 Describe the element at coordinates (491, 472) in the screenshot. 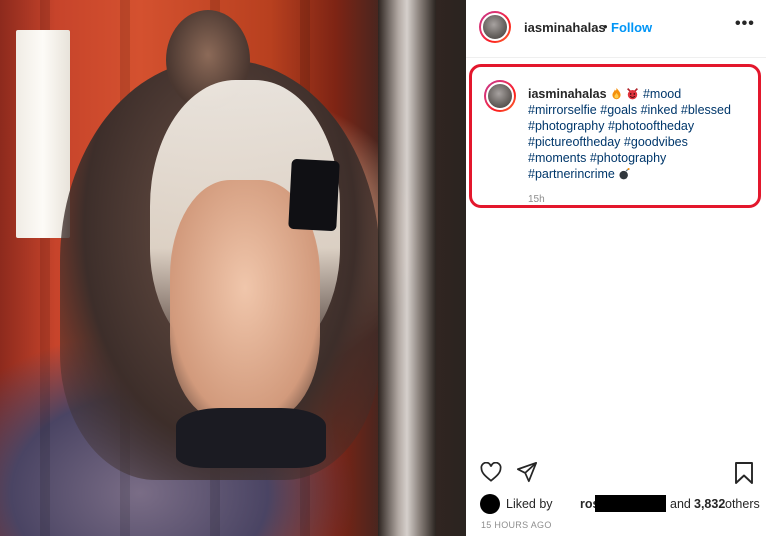

I see `heart-icon` at that location.